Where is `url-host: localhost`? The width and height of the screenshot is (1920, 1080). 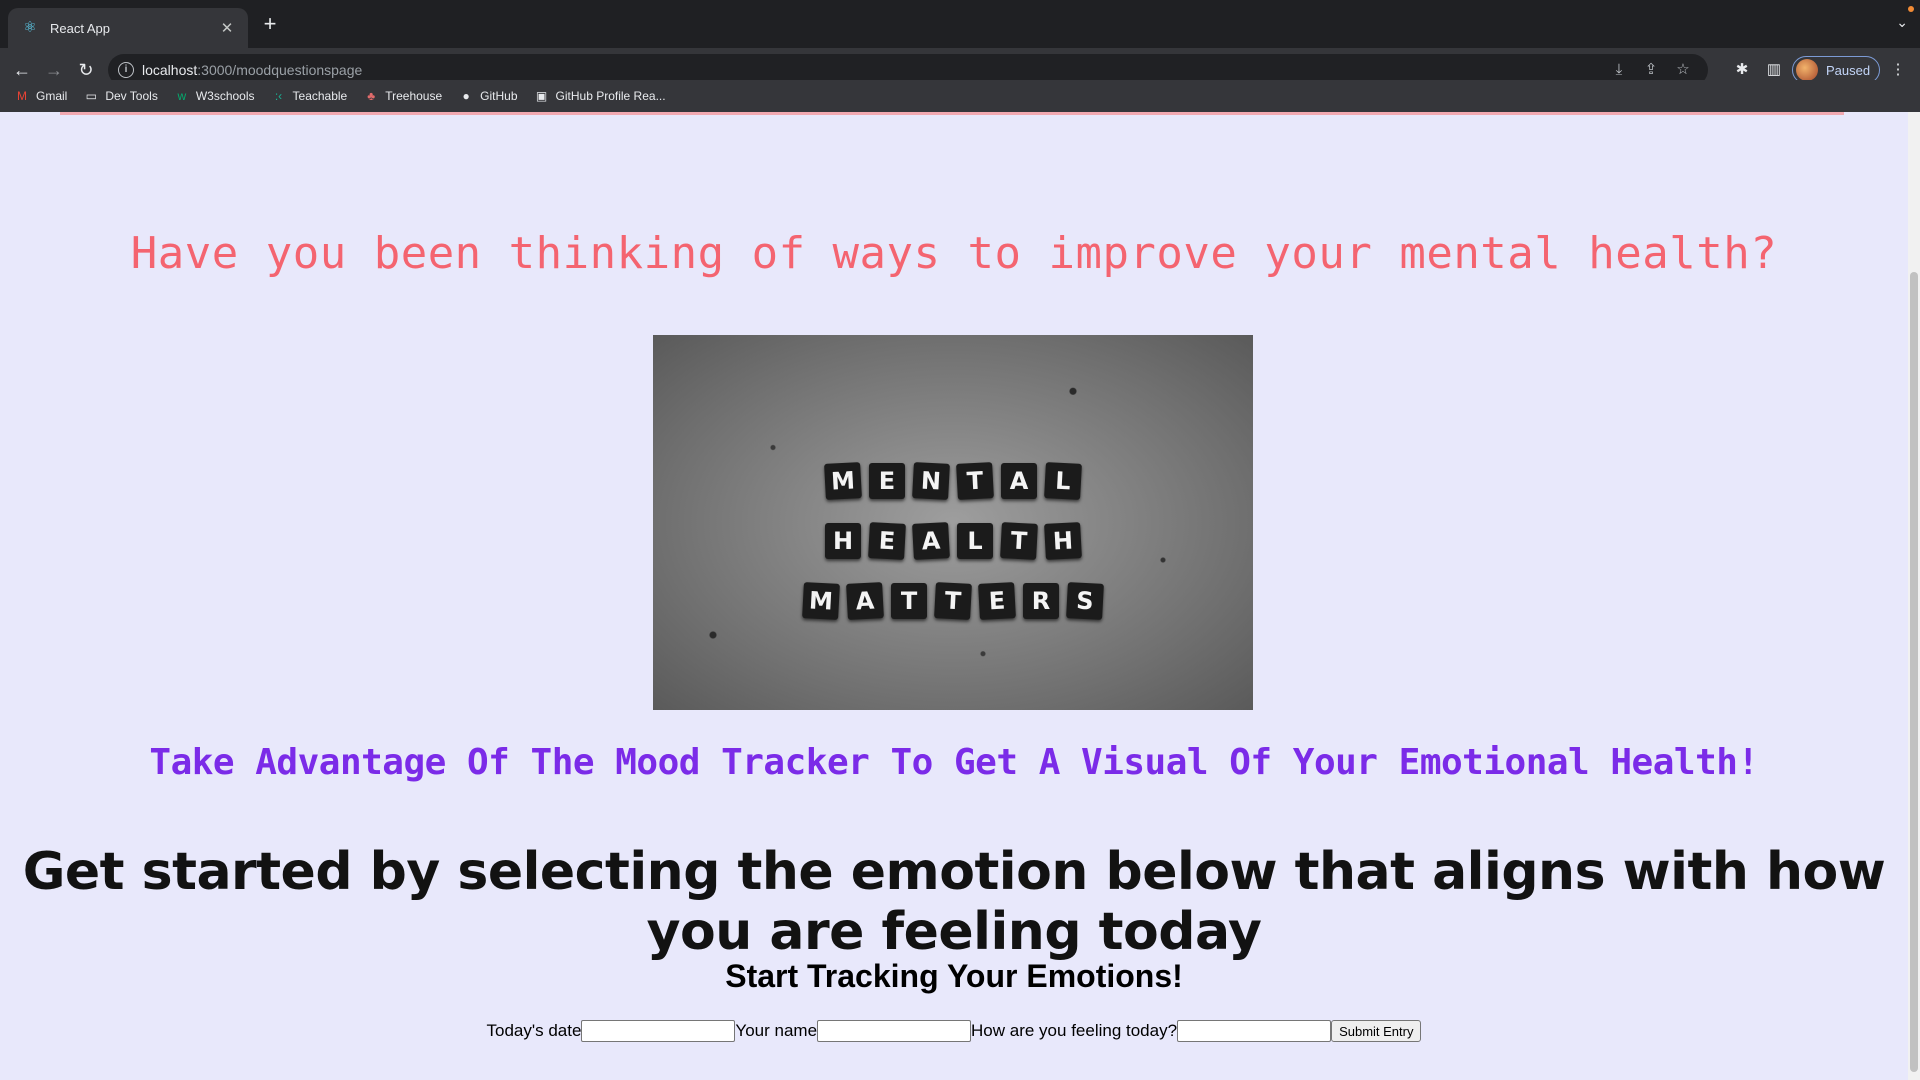 url-host: localhost is located at coordinates (170, 70).